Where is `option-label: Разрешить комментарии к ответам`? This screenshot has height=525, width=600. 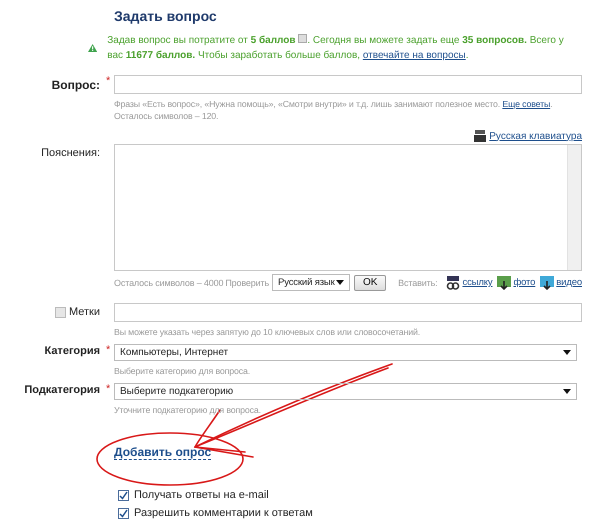
option-label: Разрешить комментарии к ответам is located at coordinates (223, 513).